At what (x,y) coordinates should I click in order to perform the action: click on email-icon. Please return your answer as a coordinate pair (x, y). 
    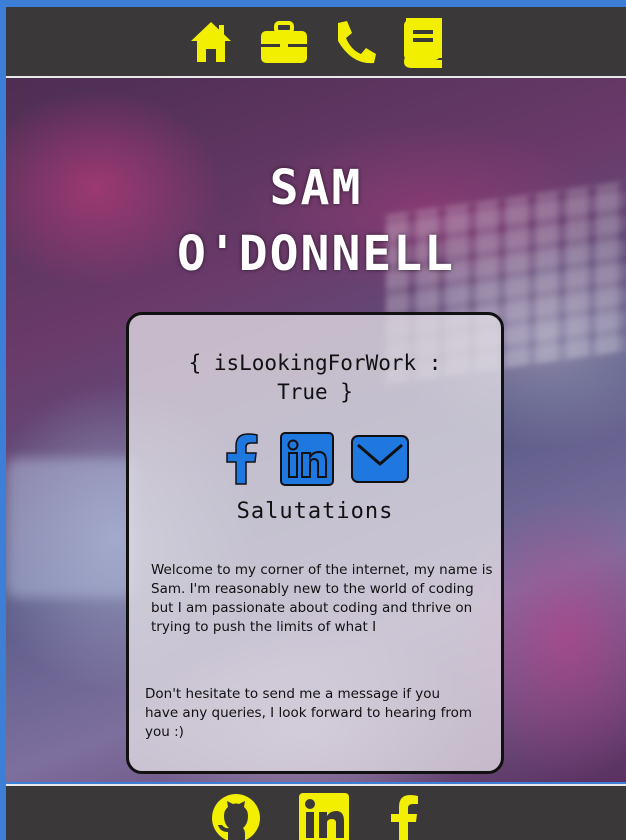
    Looking at the image, I should click on (380, 461).